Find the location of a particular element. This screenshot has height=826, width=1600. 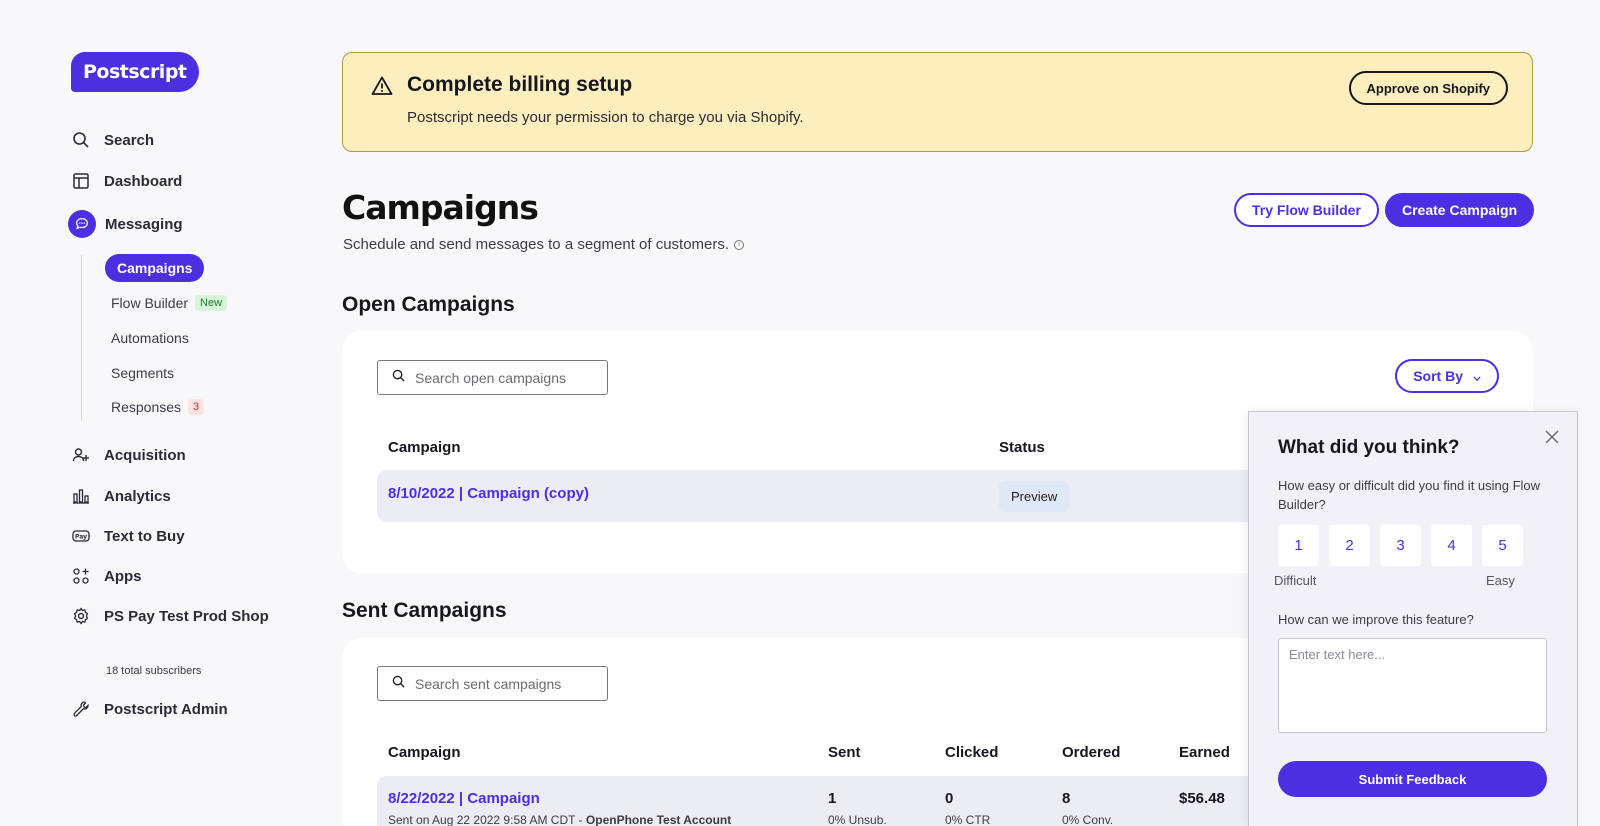

bar-chart-icon is located at coordinates (81, 496).